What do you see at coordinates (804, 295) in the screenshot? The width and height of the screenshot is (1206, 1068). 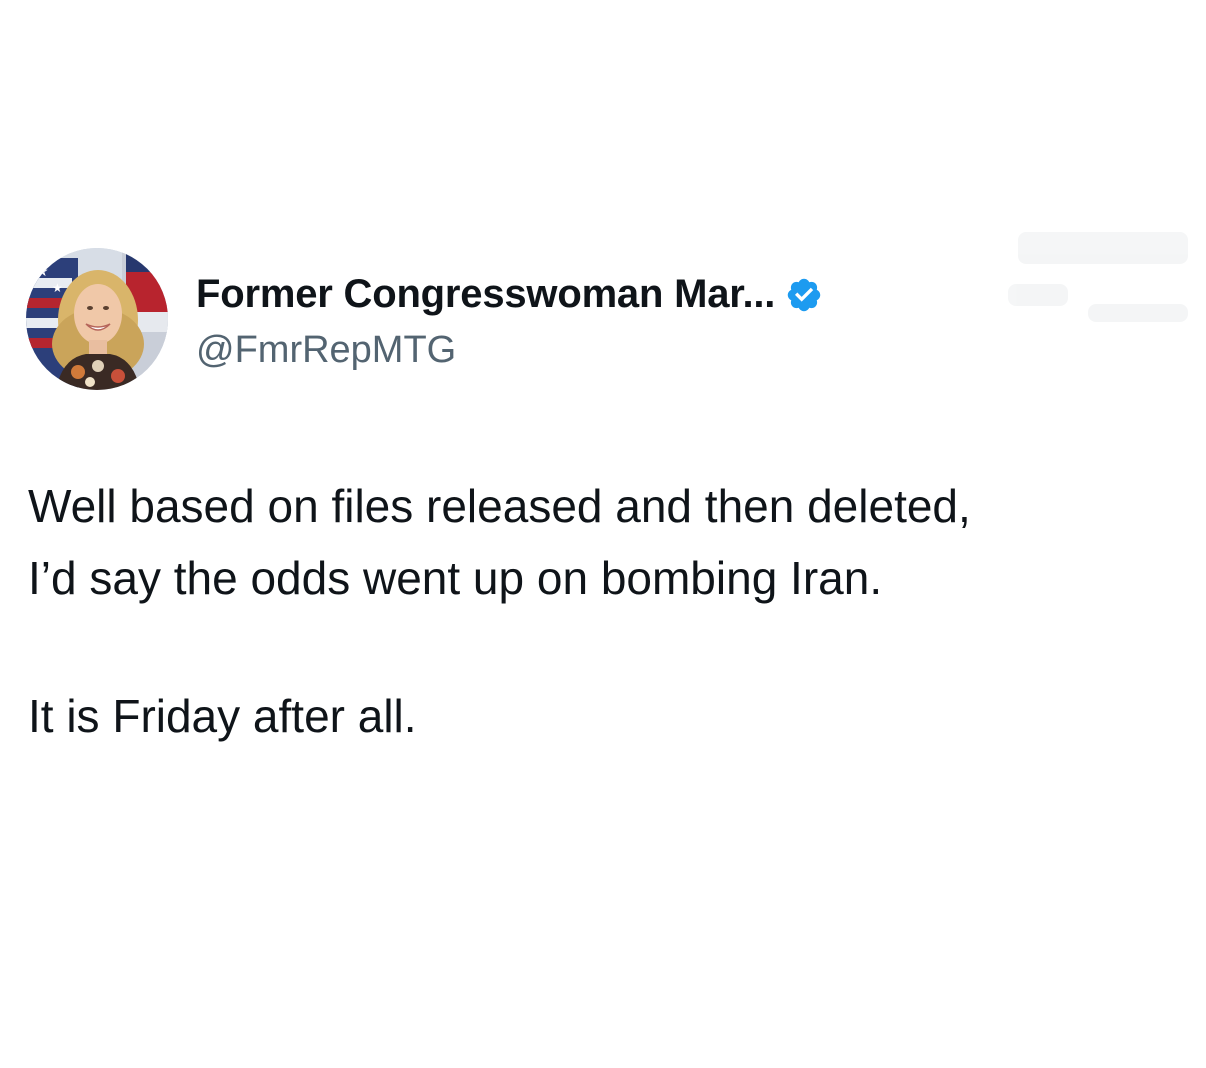 I see `verified-badge-icon` at bounding box center [804, 295].